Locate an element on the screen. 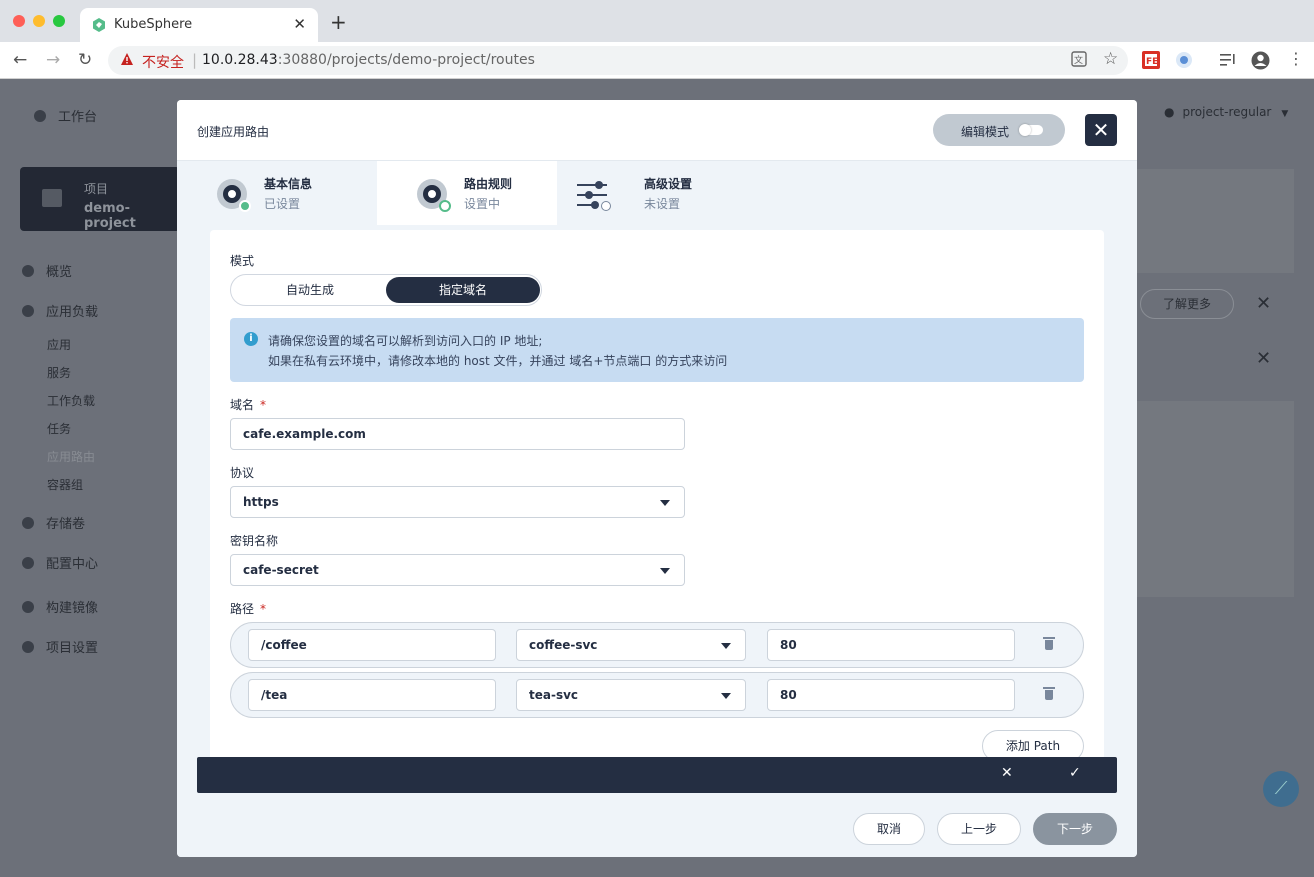 Image resolution: width=1314 pixels, height=877 pixels. svg-text: FE is located at coordinates (1152, 62).